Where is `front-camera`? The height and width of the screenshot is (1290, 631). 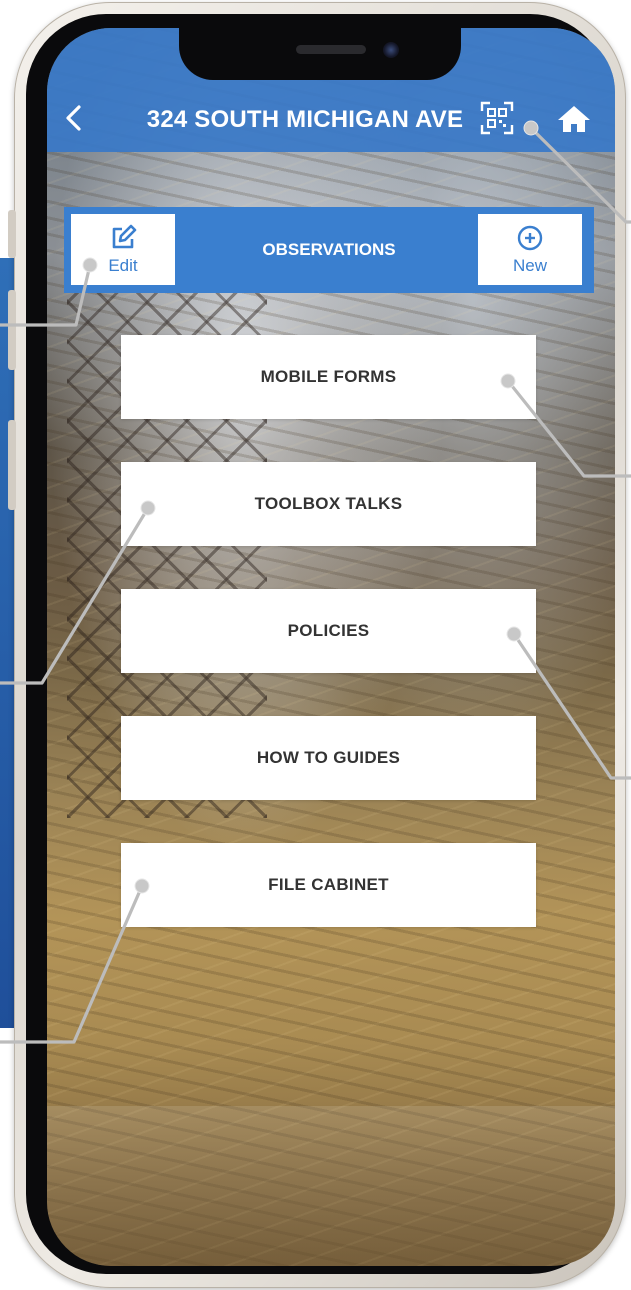
front-camera is located at coordinates (391, 50).